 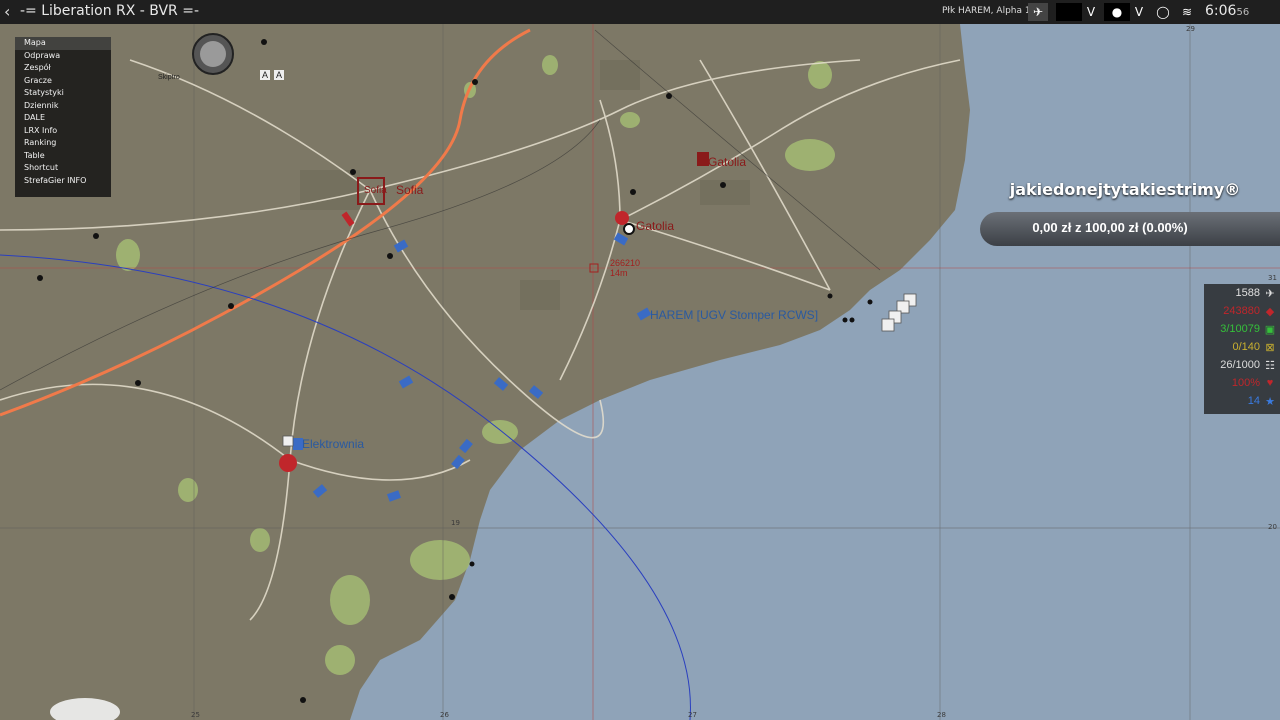 What do you see at coordinates (63, 56) in the screenshot?
I see `menu-item-odprawa: Odprawa` at bounding box center [63, 56].